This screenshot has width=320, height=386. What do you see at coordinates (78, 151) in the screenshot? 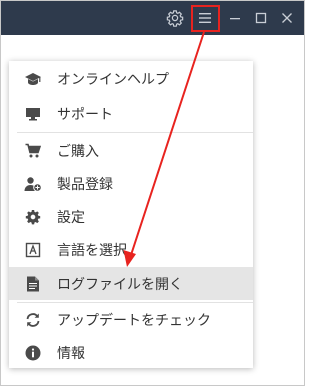
I see `menu-item-label: ご購入` at bounding box center [78, 151].